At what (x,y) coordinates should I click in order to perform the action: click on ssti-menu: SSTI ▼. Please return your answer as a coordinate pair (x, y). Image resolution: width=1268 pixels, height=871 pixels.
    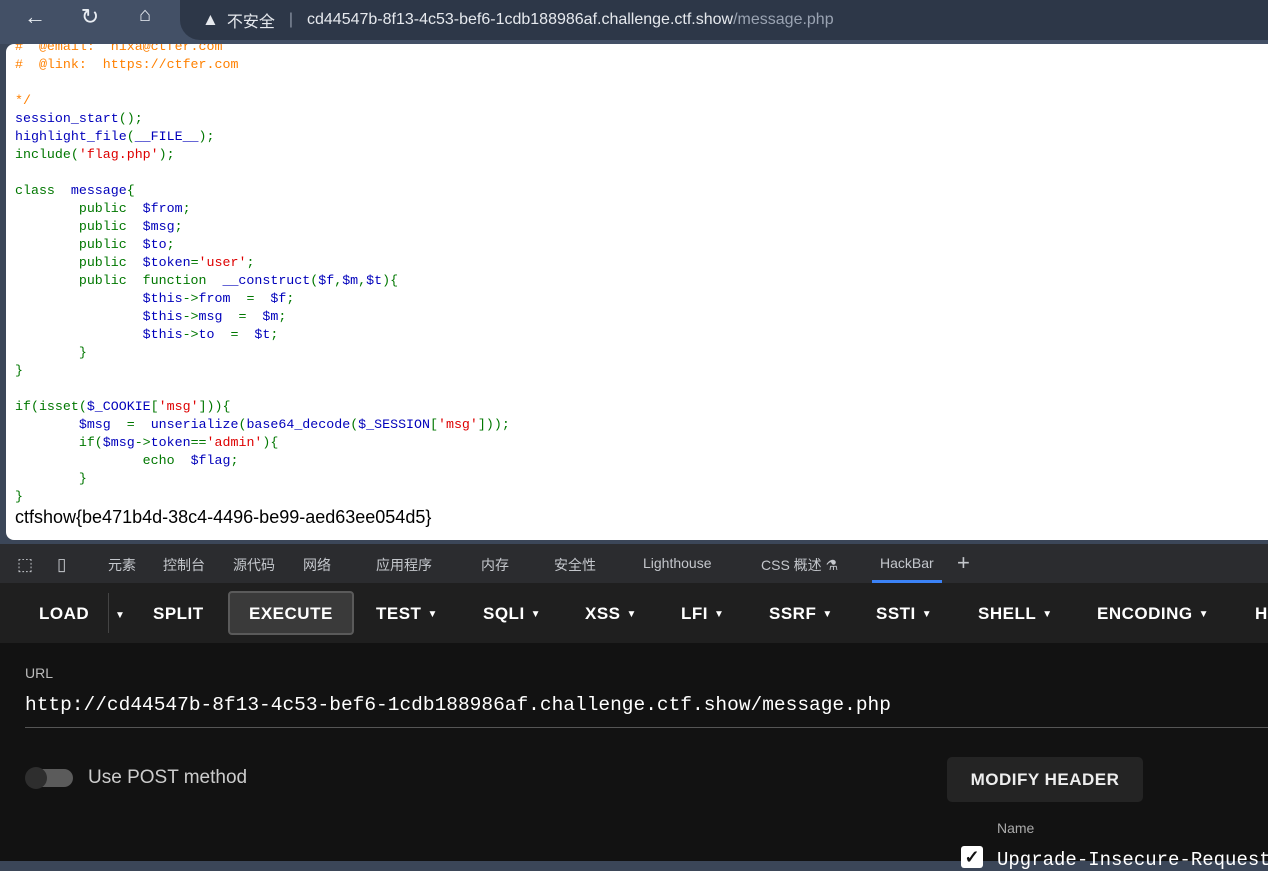
    Looking at the image, I should click on (904, 614).